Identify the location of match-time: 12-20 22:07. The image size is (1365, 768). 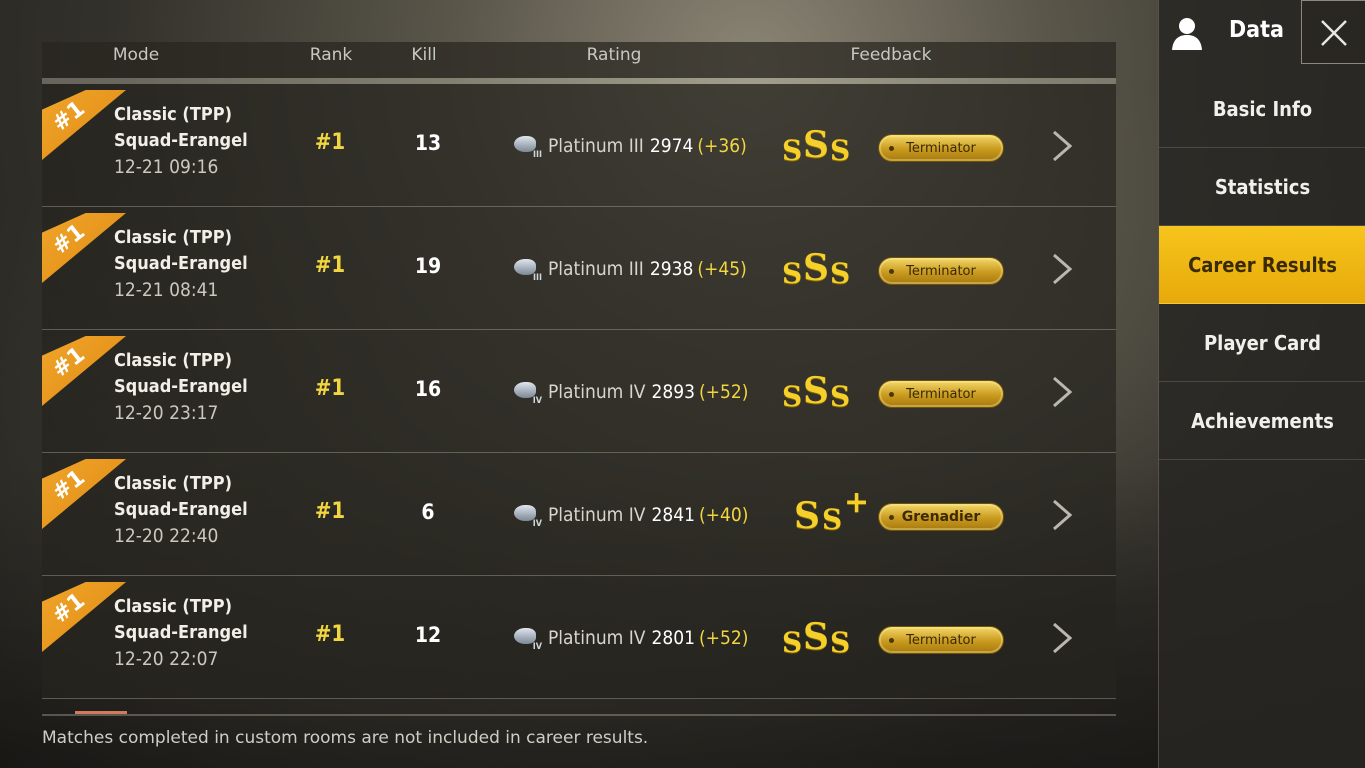
(166, 659).